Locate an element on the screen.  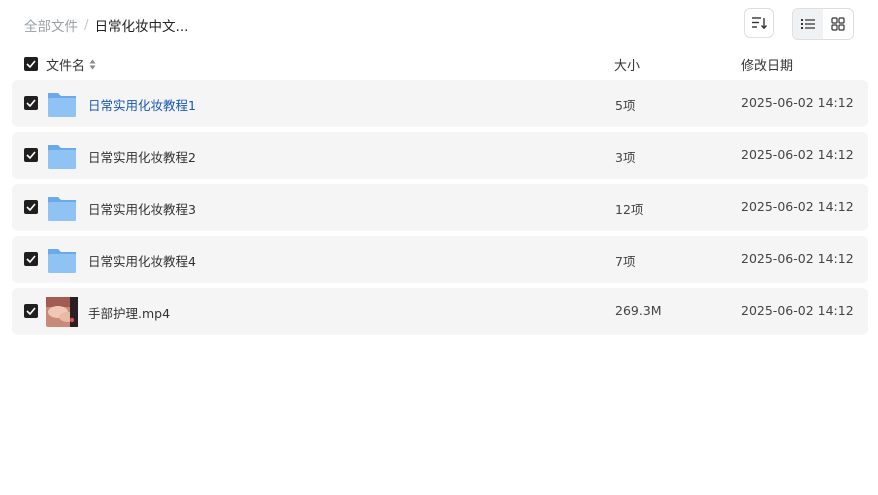
file-row: 日常实用化妆教程4 7项 2025-06-02 14:12 is located at coordinates (440, 259).